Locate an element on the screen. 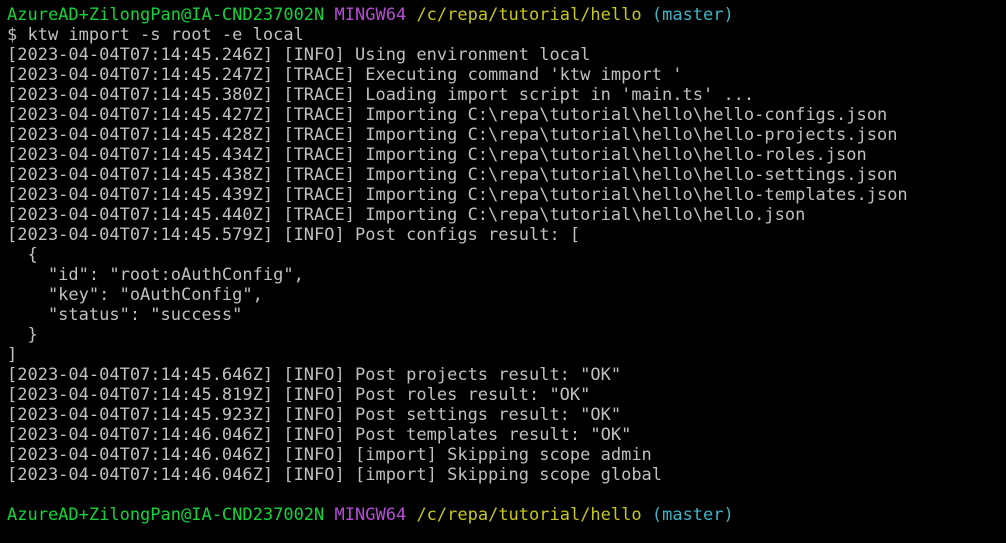 This screenshot has height=543, width=1006. text-cursor is located at coordinates (12, 534).